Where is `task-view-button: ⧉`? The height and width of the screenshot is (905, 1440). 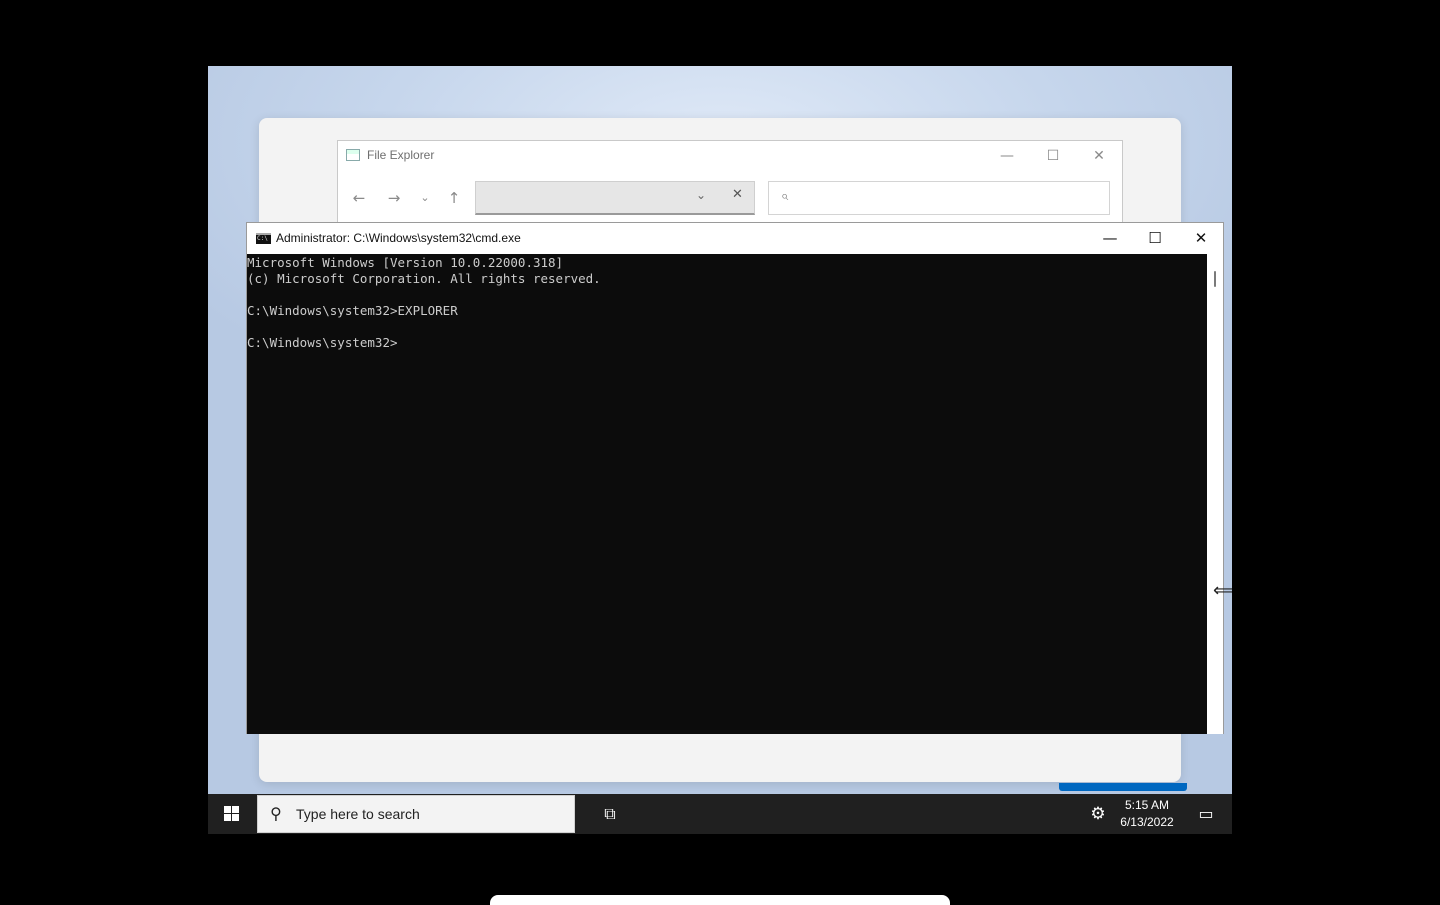
task-view-button: ⧉ is located at coordinates (610, 814).